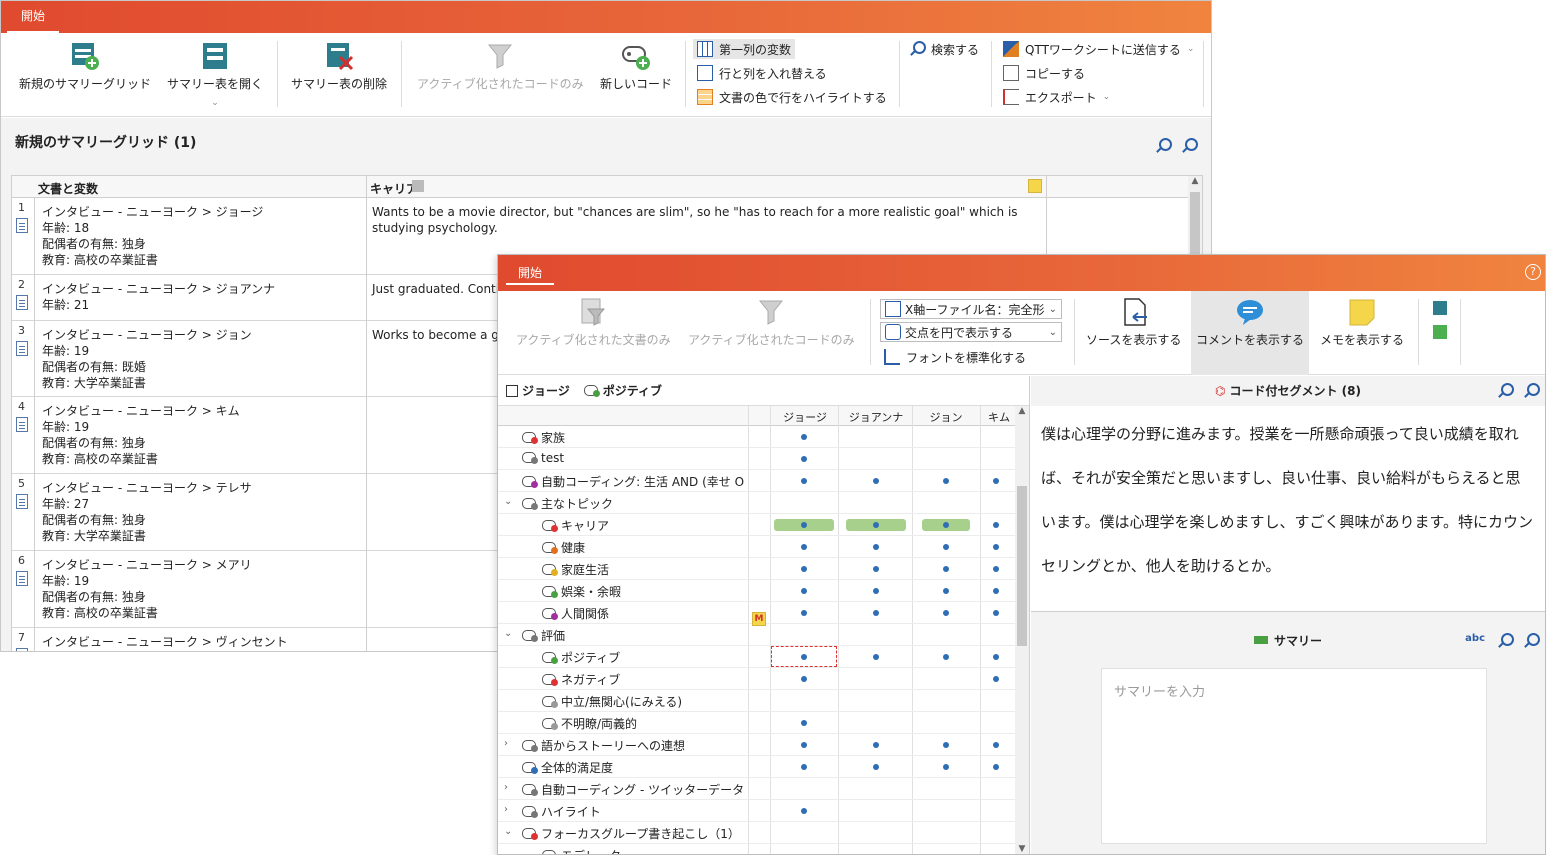 The height and width of the screenshot is (855, 1546). Describe the element at coordinates (756, 745) in the screenshot. I see `matrix-row: › 語からストーリーへの連想` at that location.